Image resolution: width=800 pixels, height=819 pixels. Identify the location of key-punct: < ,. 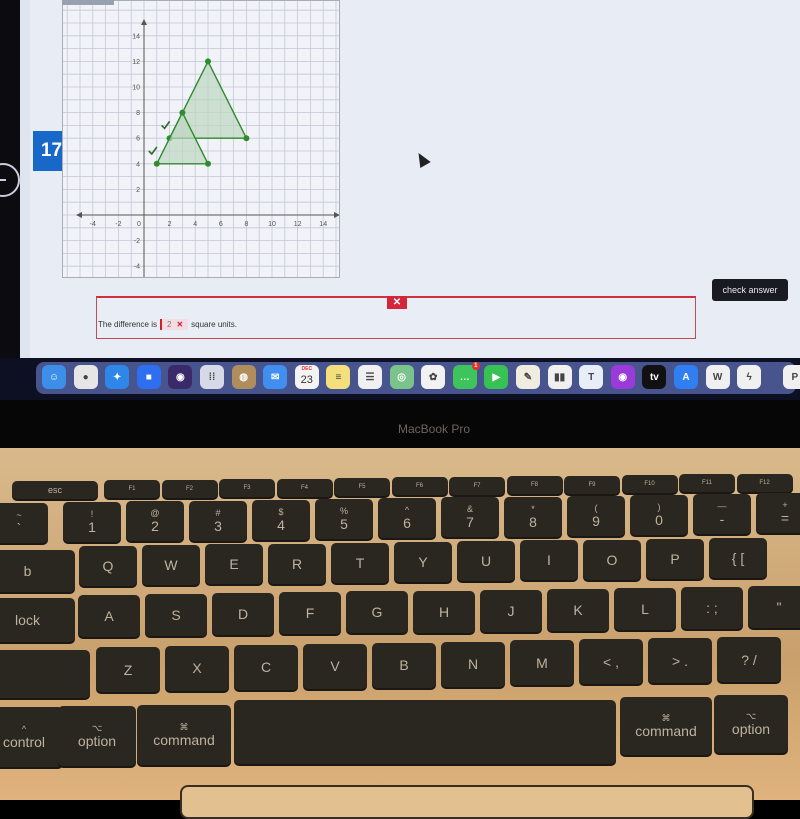
(611, 662).